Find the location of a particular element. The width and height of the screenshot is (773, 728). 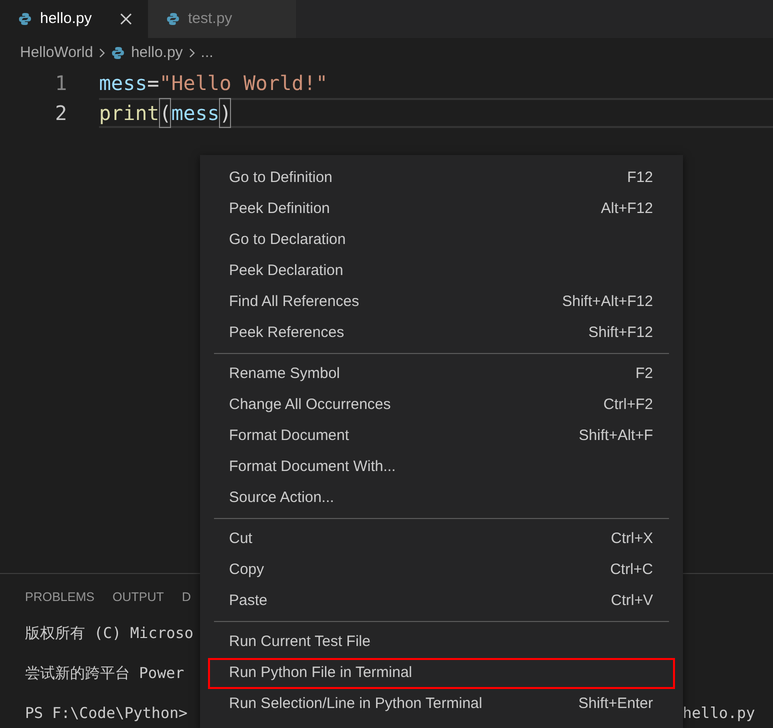

terminal-line: 尝试新的跨平台 Power is located at coordinates (104, 673).